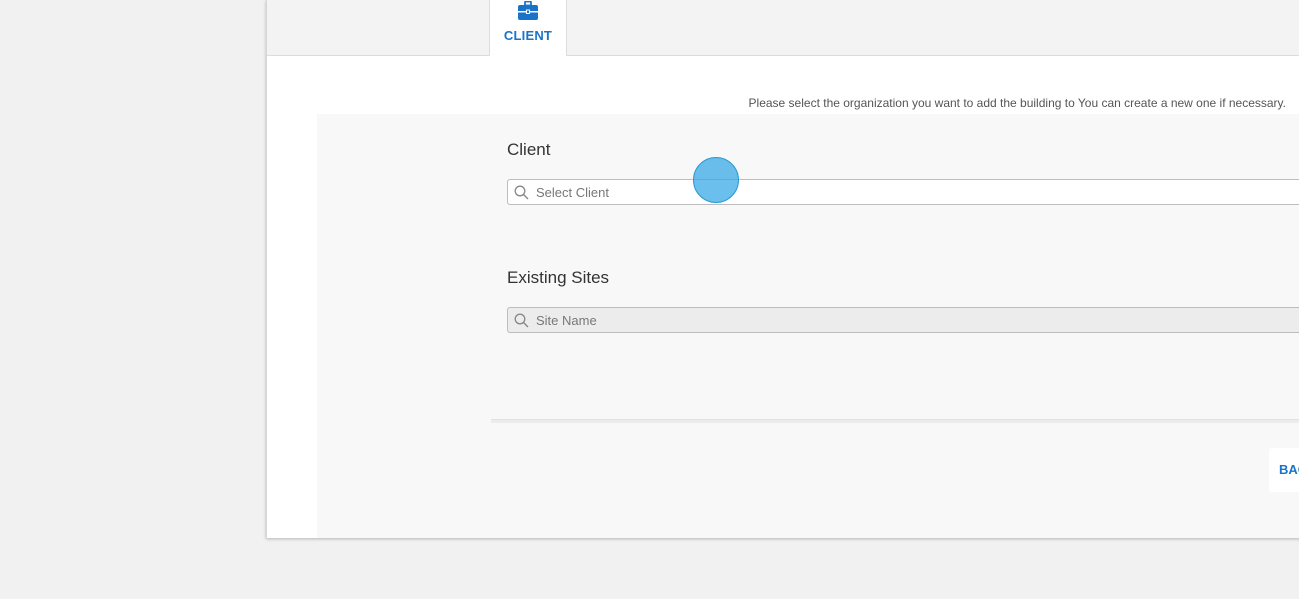 Image resolution: width=1299 pixels, height=599 pixels. Describe the element at coordinates (916, 192) in the screenshot. I see `client-search-input` at that location.